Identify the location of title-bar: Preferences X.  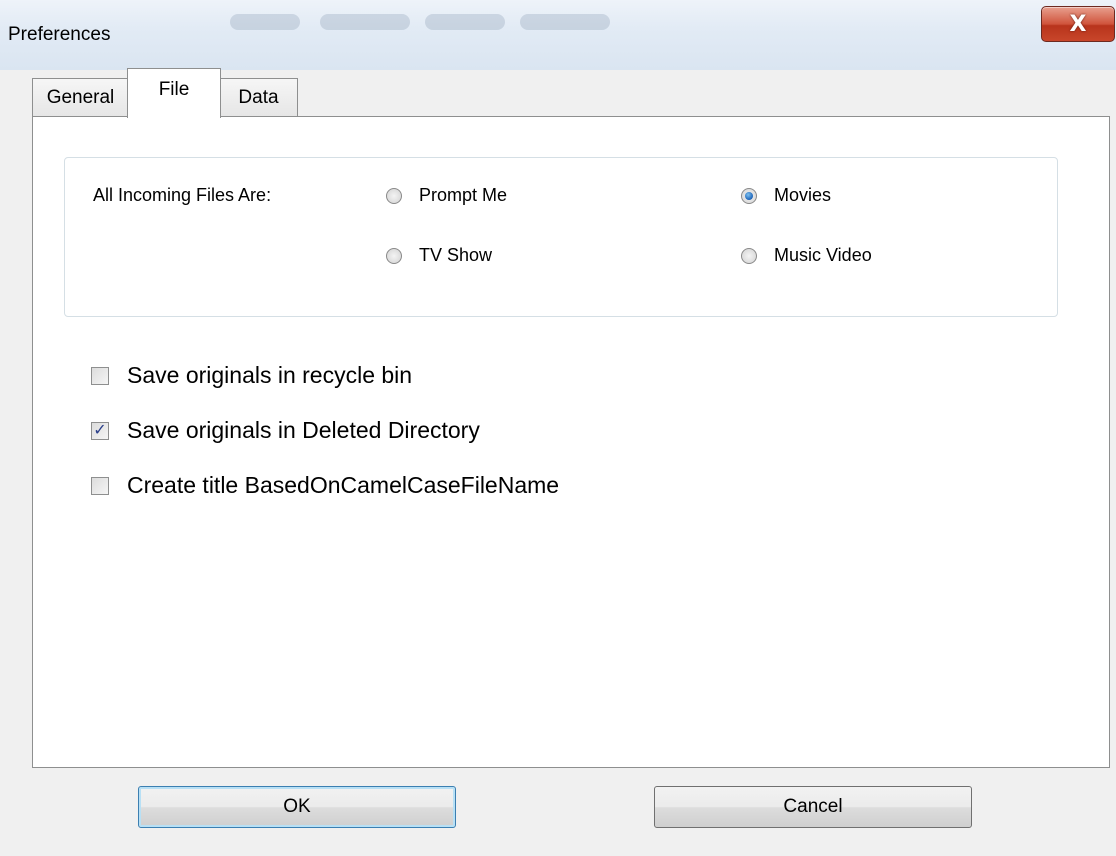
(558, 35).